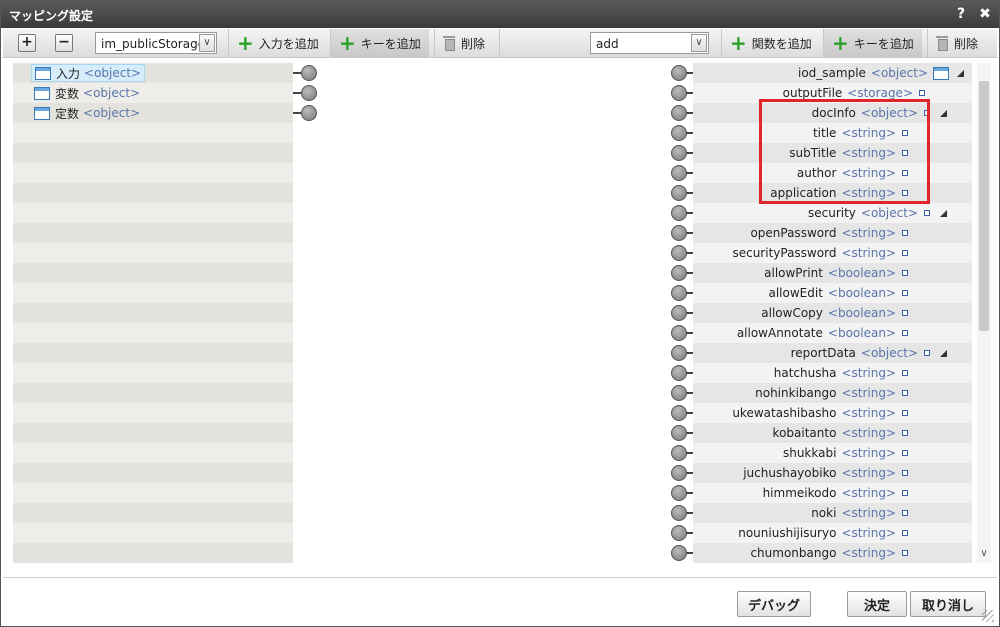 The width and height of the screenshot is (1000, 627). Describe the element at coordinates (852, 413) in the screenshot. I see `output-tree-item: ukewatashibasho <string>` at that location.